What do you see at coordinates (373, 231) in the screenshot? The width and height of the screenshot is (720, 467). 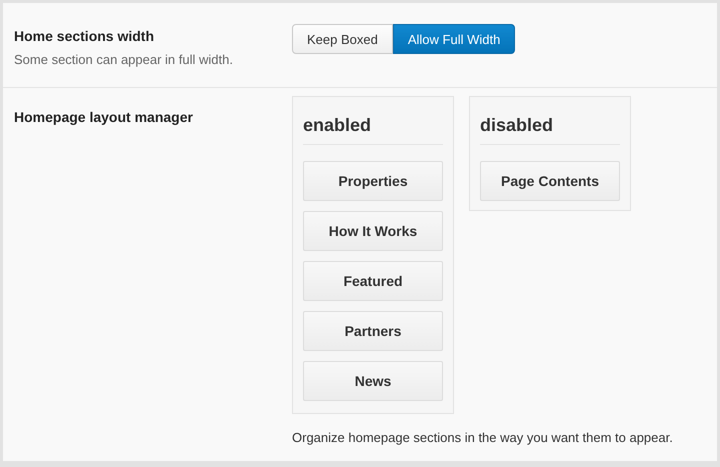 I see `section-item: How It Works` at bounding box center [373, 231].